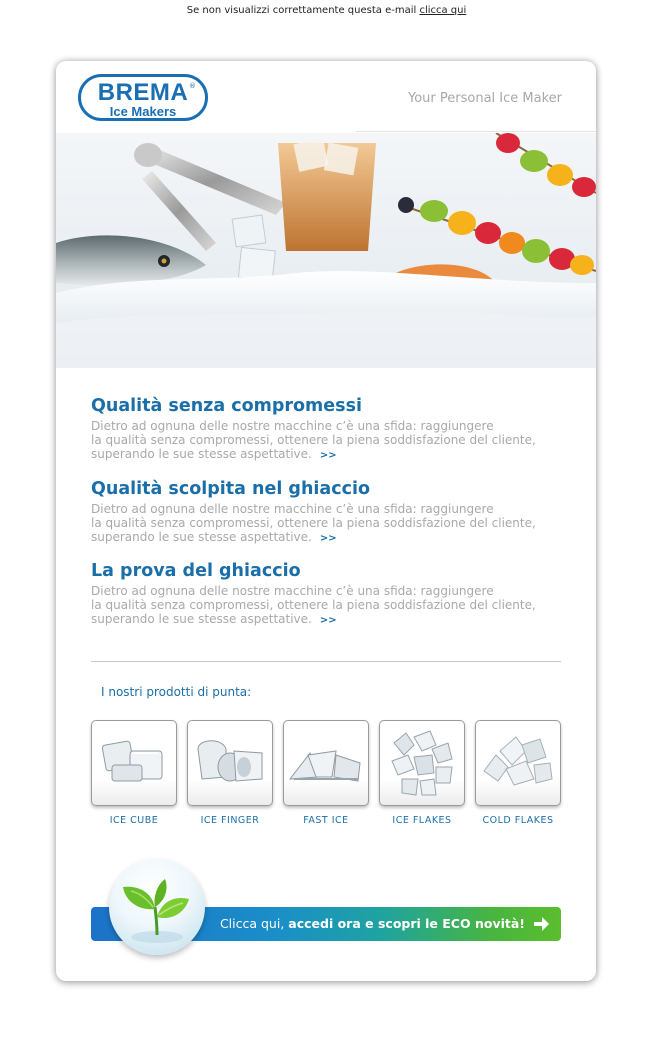 Image resolution: width=653 pixels, height=1059 pixels. Describe the element at coordinates (518, 820) in the screenshot. I see `product-label: COLD FLAKES` at that location.